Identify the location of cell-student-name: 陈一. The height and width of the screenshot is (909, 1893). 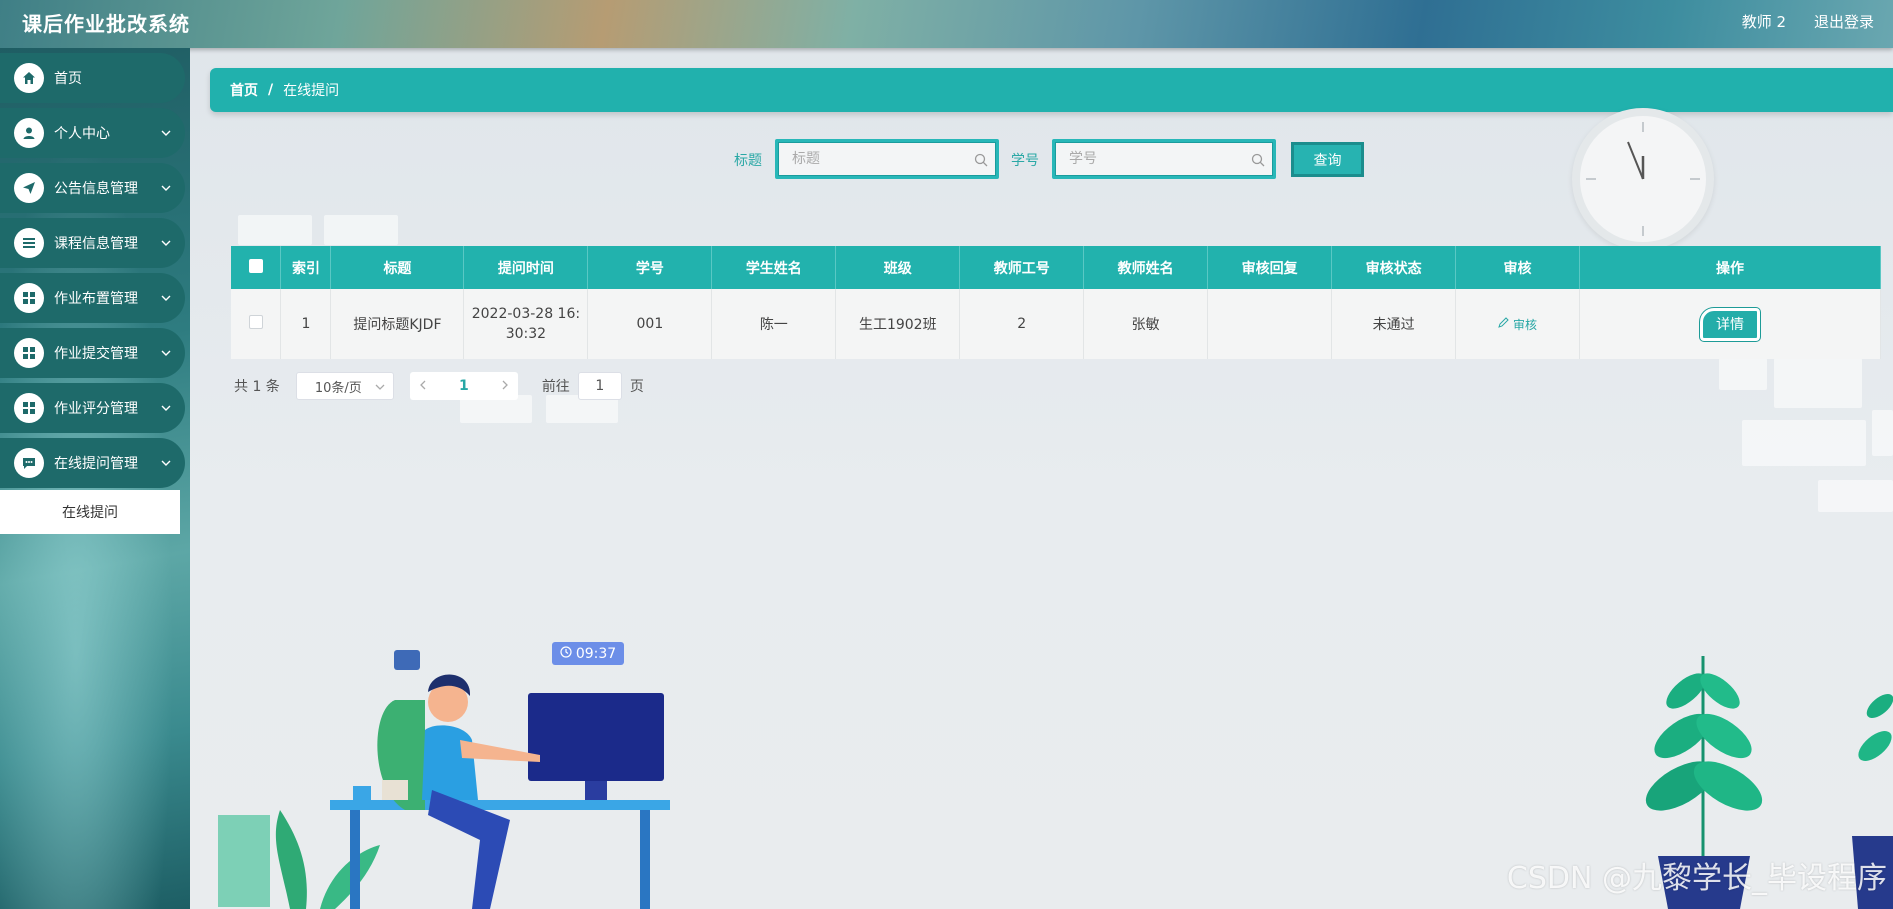
(774, 324).